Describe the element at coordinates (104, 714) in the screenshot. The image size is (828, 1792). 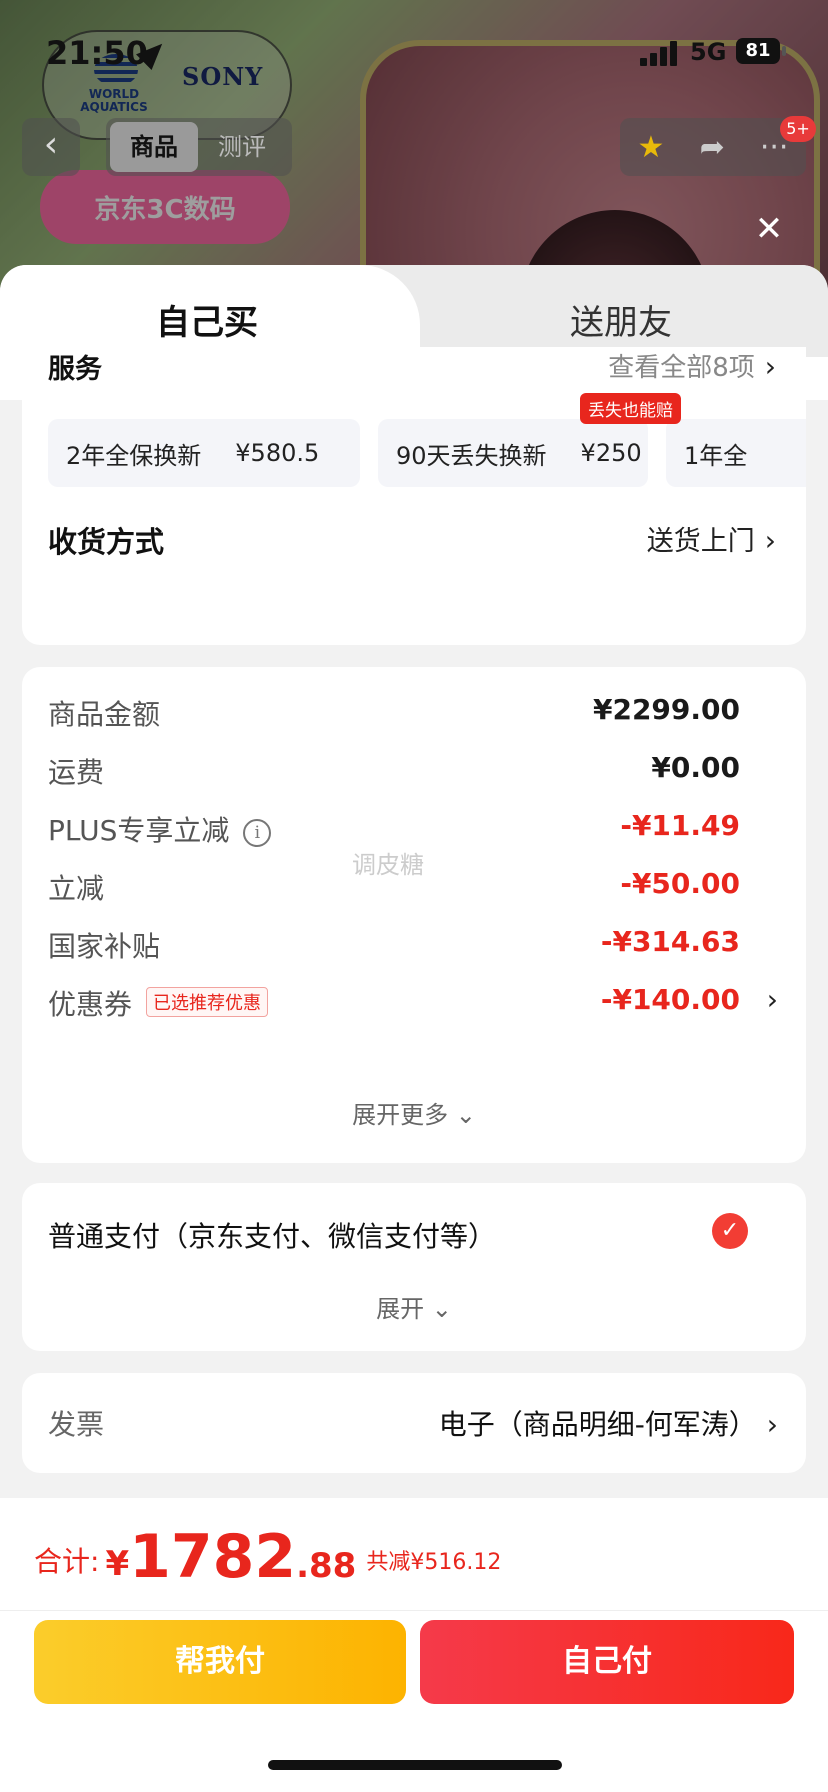
I see `price-row-label: 商品金额` at that location.